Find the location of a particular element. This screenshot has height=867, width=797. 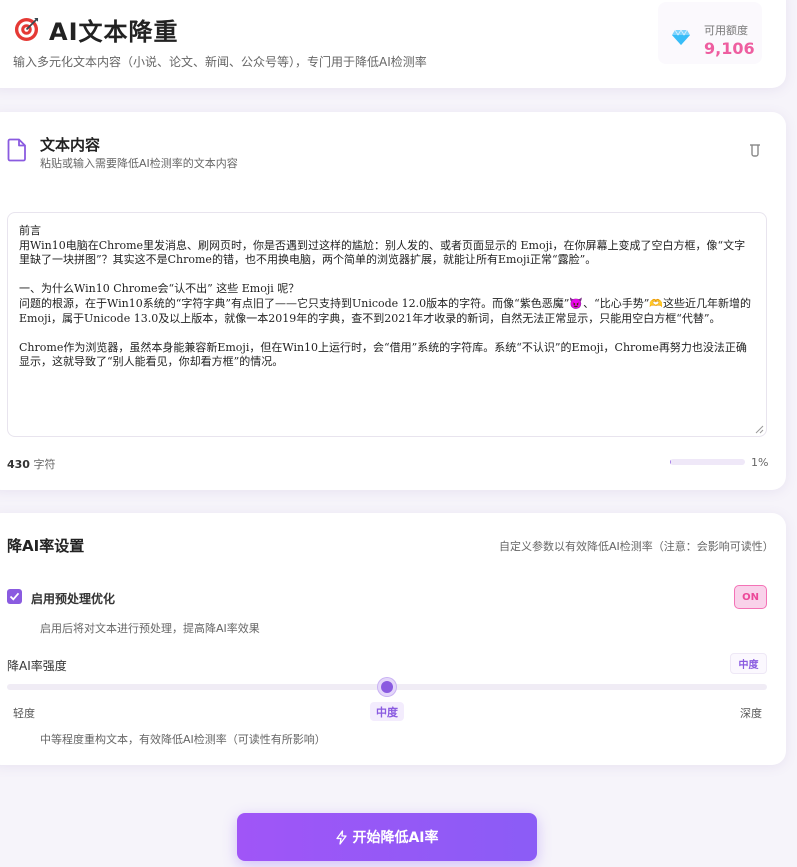

preprocess-label: 启用预处理优化 is located at coordinates (73, 599).